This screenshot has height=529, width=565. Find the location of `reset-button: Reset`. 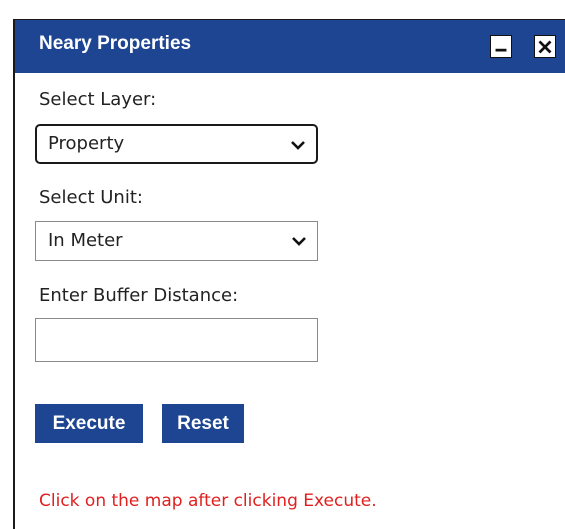

reset-button: Reset is located at coordinates (203, 423).